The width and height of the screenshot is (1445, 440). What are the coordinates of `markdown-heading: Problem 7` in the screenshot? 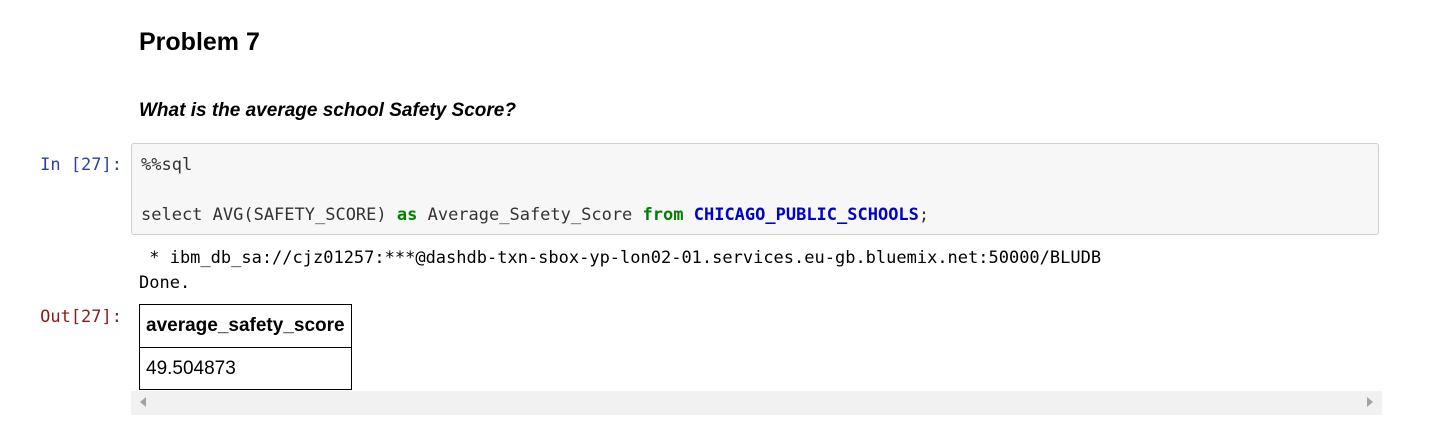 It's located at (199, 42).